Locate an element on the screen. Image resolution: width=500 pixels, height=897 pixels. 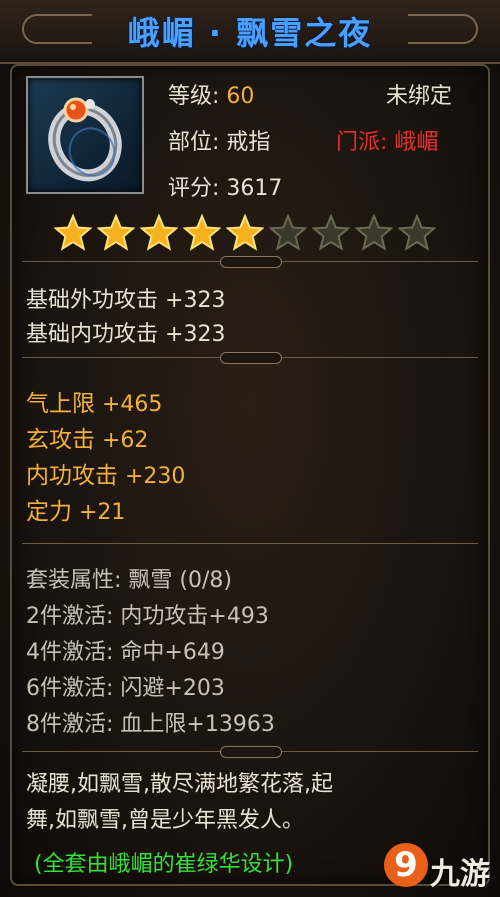
level-row: 等级: 60 is located at coordinates (211, 94).